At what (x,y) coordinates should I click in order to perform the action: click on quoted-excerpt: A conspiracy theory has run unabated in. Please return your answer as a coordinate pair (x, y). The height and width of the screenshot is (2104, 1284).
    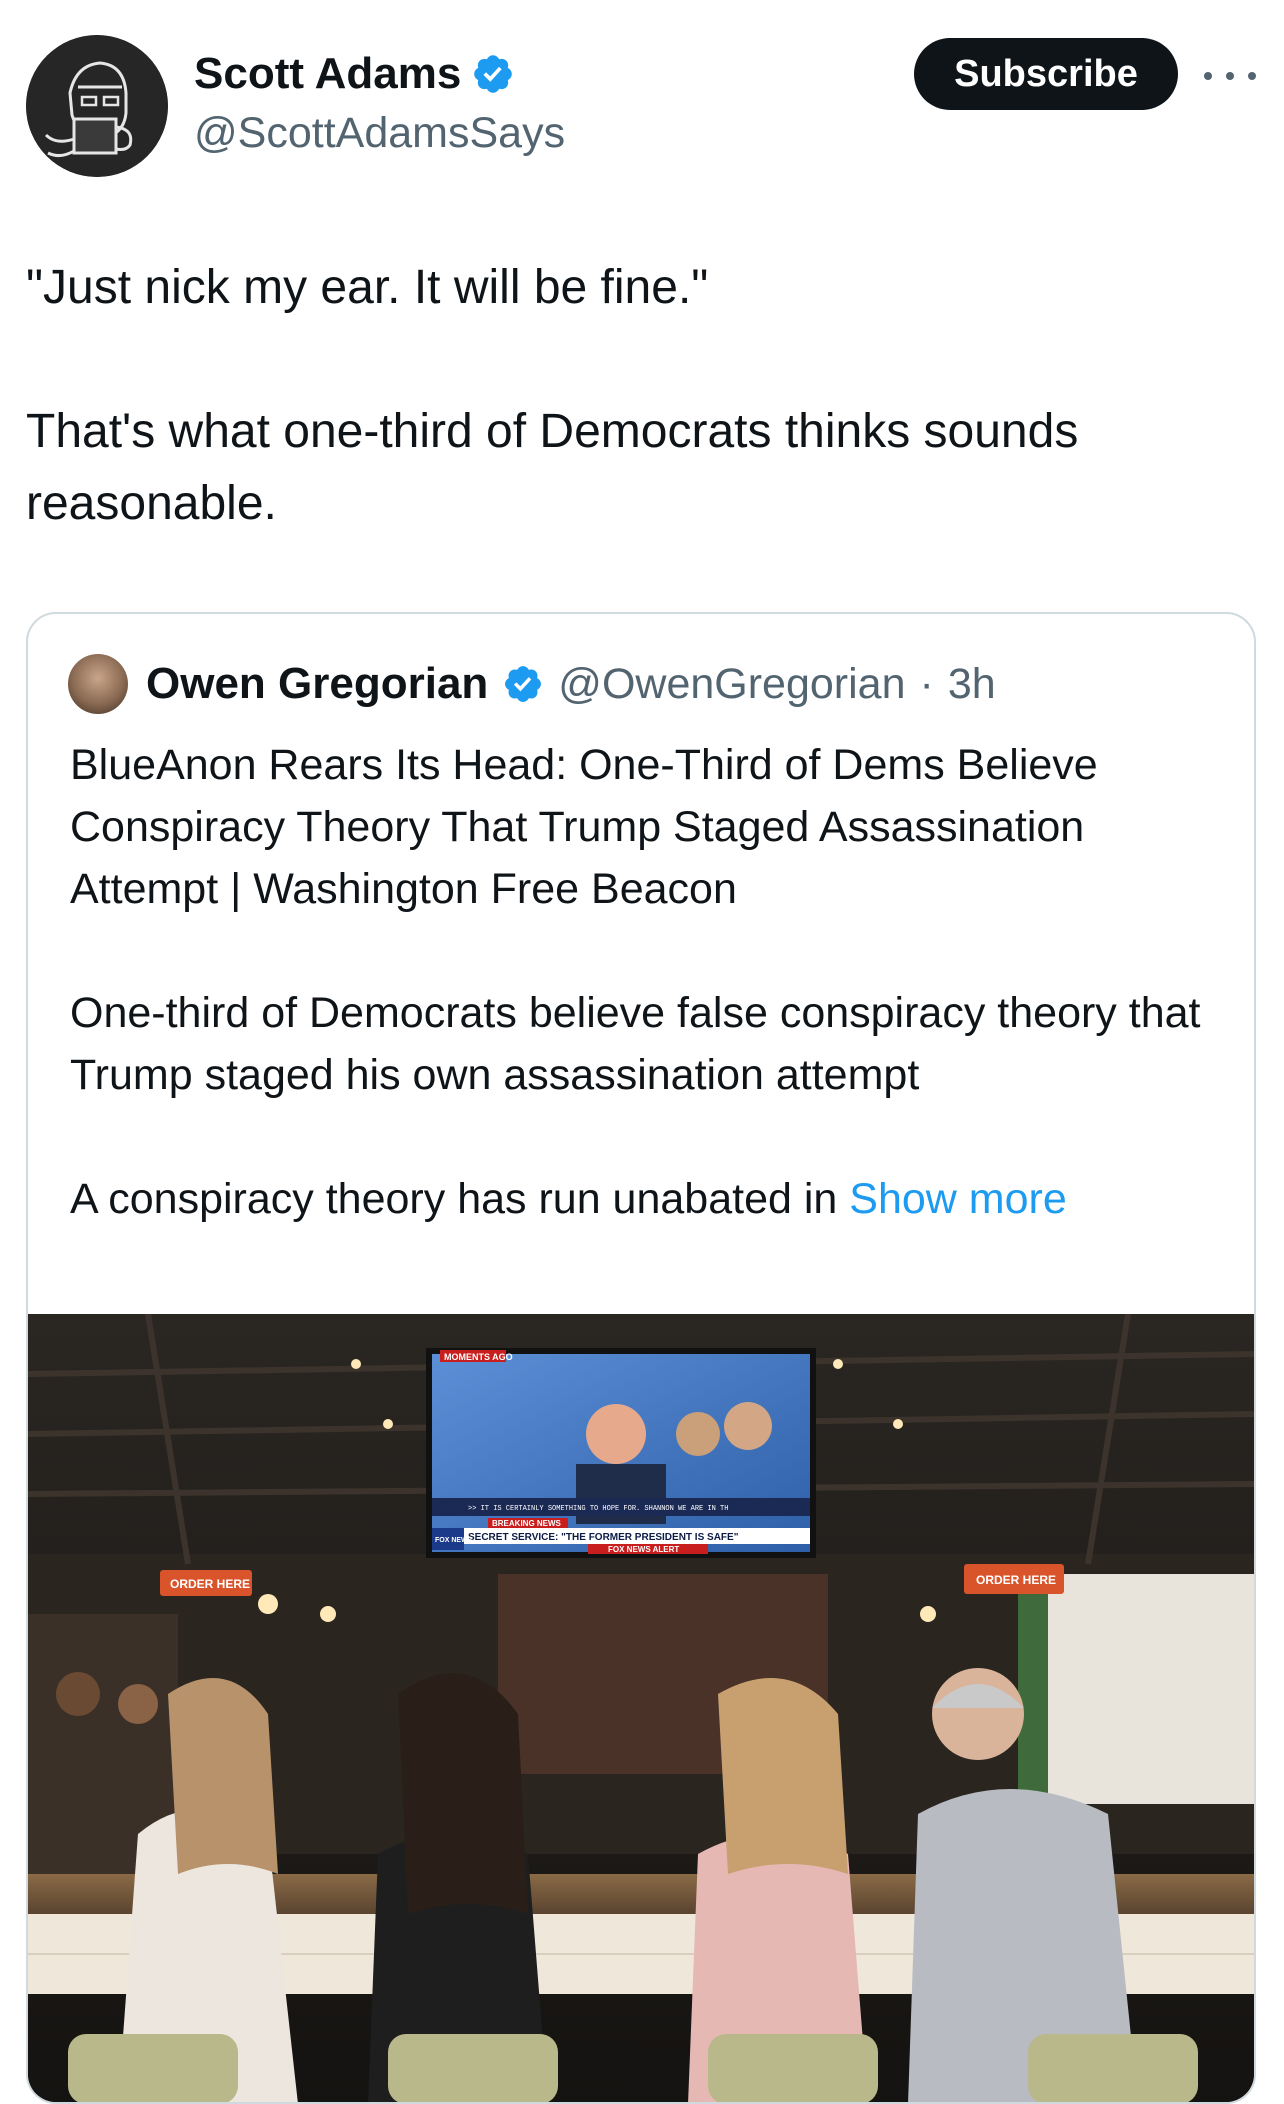
    Looking at the image, I should click on (454, 1199).